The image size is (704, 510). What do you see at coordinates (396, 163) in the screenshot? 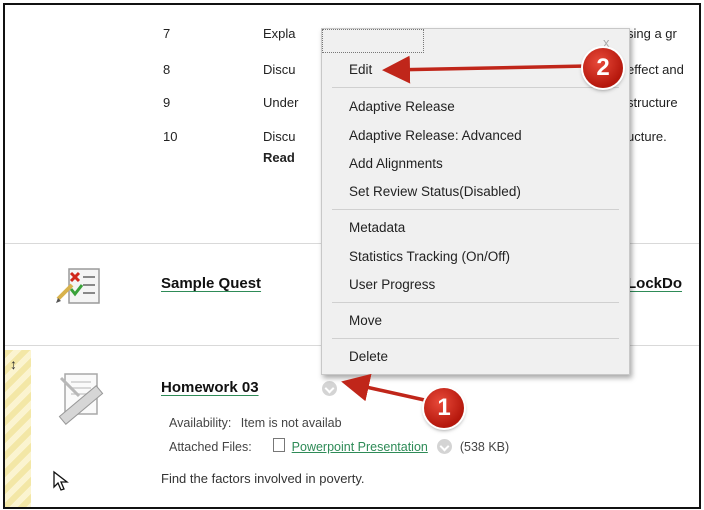
I see `menu-item-add-alignments: Add Alignments` at bounding box center [396, 163].